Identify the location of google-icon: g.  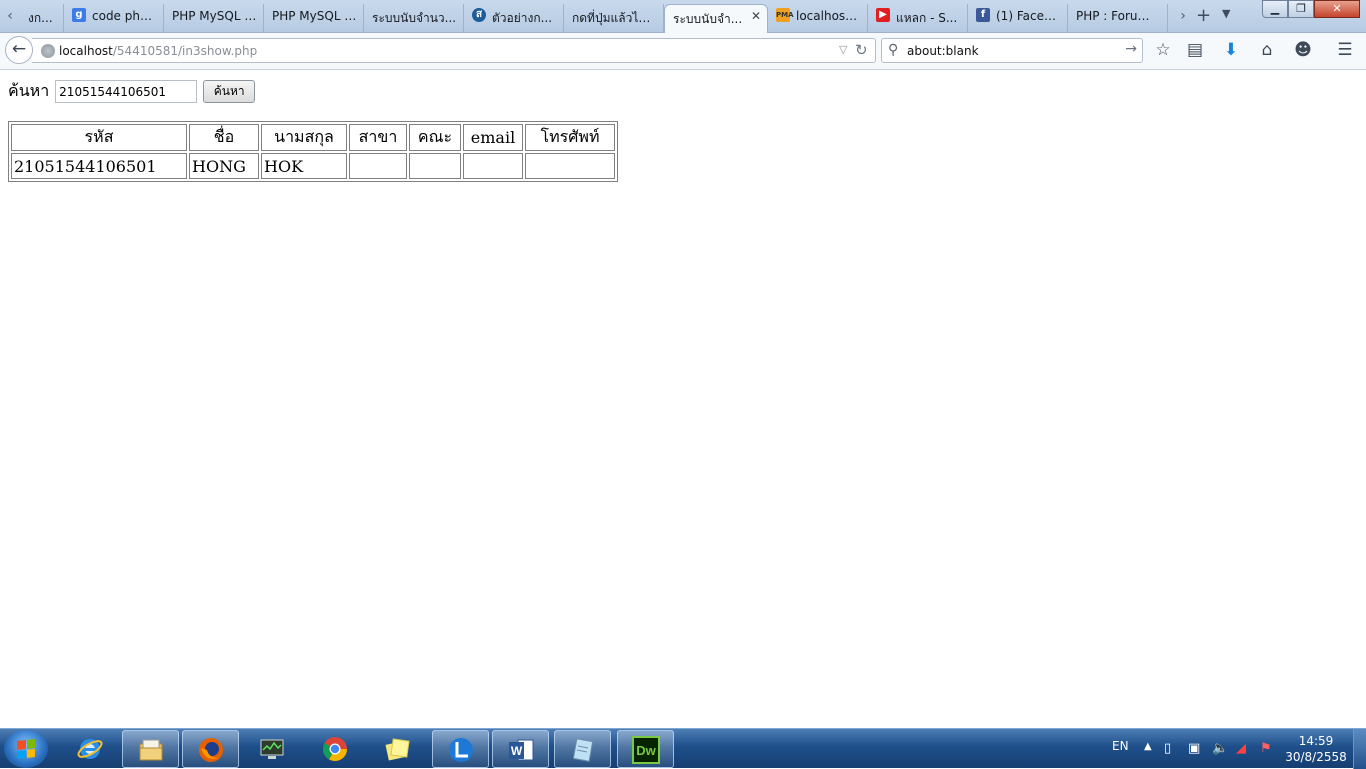
(79, 15).